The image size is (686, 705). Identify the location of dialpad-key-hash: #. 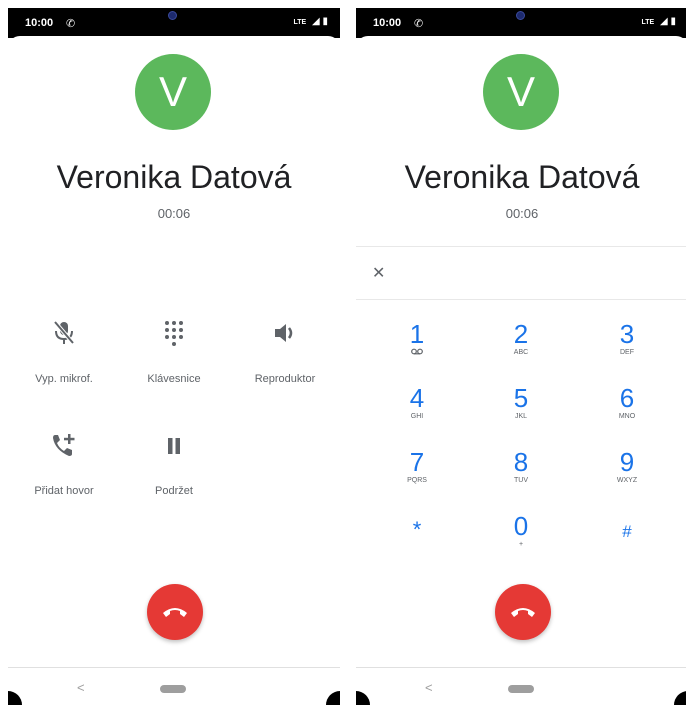
(627, 544).